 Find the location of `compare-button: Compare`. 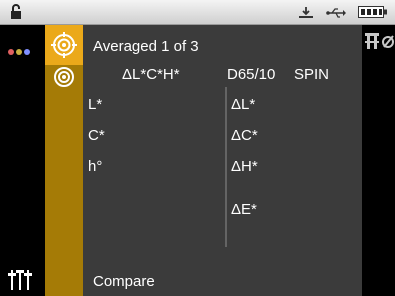

compare-button: Compare is located at coordinates (124, 281).